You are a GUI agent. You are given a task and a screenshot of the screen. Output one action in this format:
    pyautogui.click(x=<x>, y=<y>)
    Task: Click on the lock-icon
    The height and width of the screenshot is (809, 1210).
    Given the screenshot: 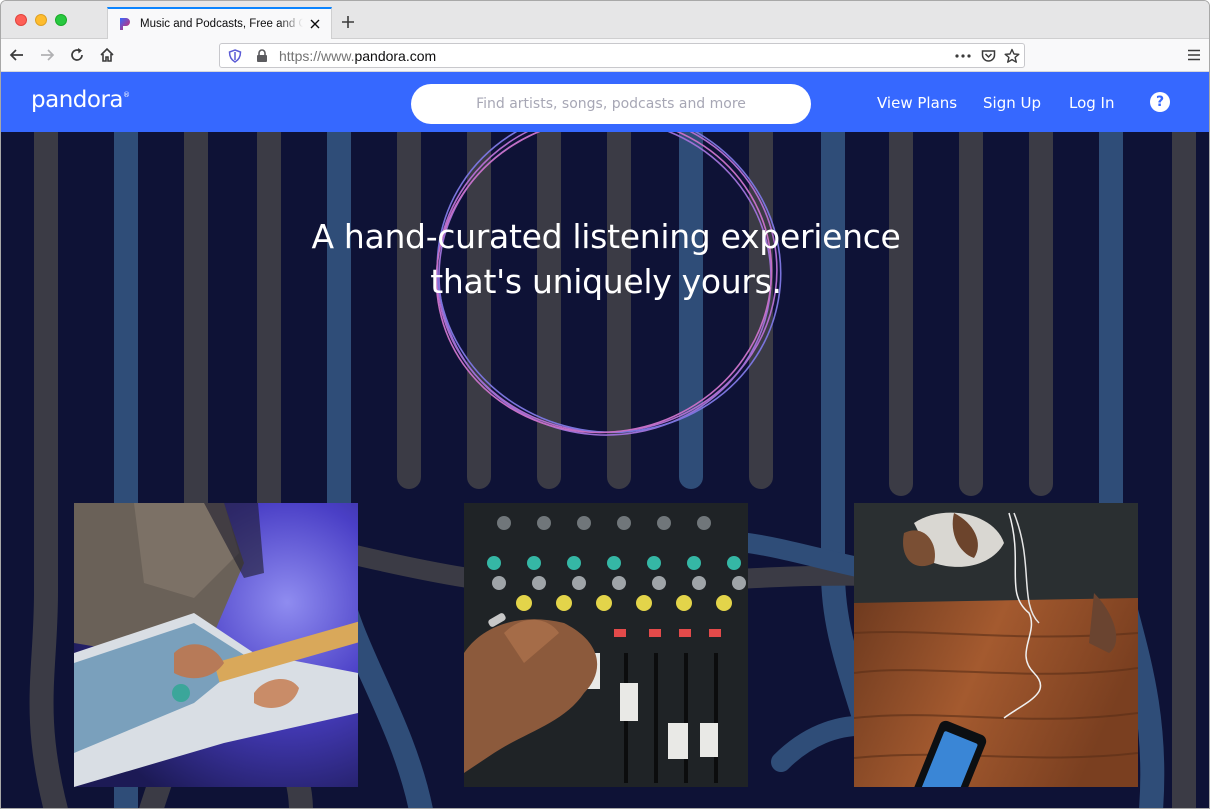 What is the action you would take?
    pyautogui.click(x=262, y=56)
    